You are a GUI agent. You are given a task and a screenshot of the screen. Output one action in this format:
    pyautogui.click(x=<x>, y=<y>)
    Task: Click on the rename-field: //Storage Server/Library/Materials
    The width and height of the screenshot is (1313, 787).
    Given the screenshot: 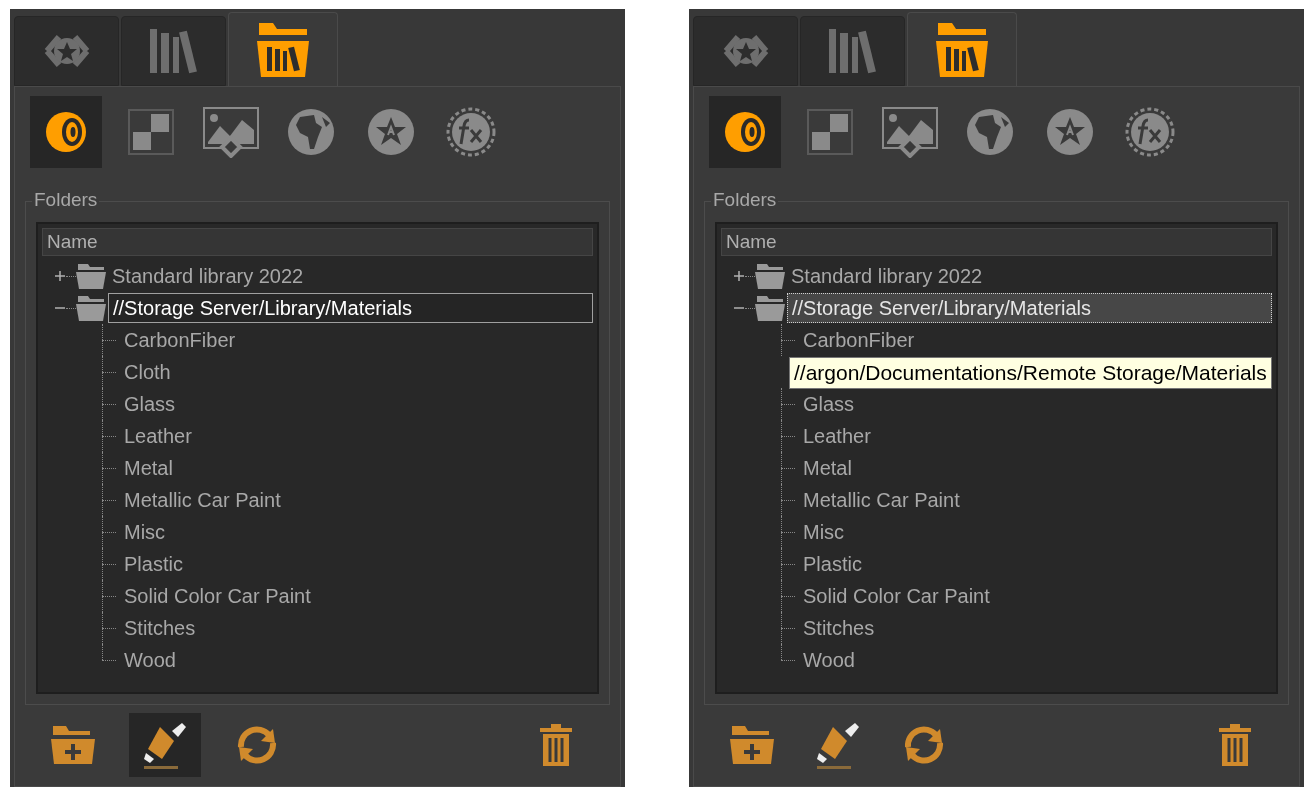 What is the action you would take?
    pyautogui.click(x=350, y=308)
    